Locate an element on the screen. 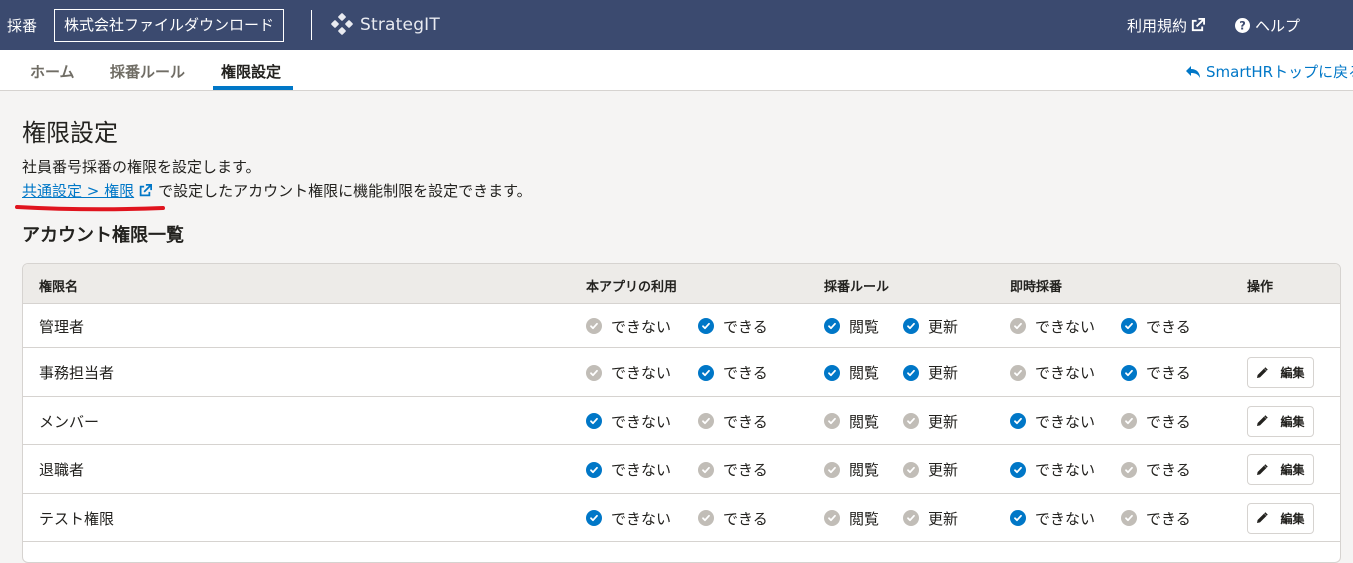 The height and width of the screenshot is (563, 1353). terms-label: 利用規約 is located at coordinates (1157, 26).